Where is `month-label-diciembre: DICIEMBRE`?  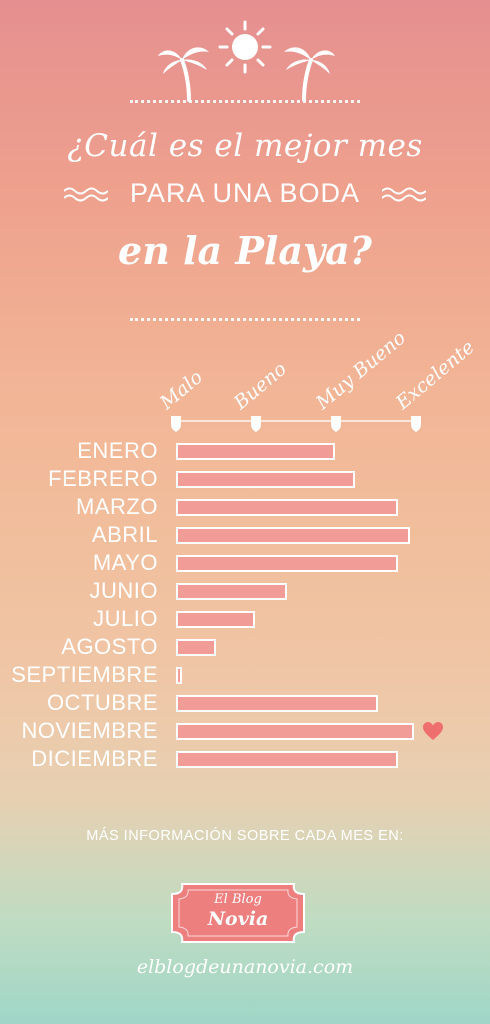 month-label-diciembre: DICIEMBRE is located at coordinates (94, 758).